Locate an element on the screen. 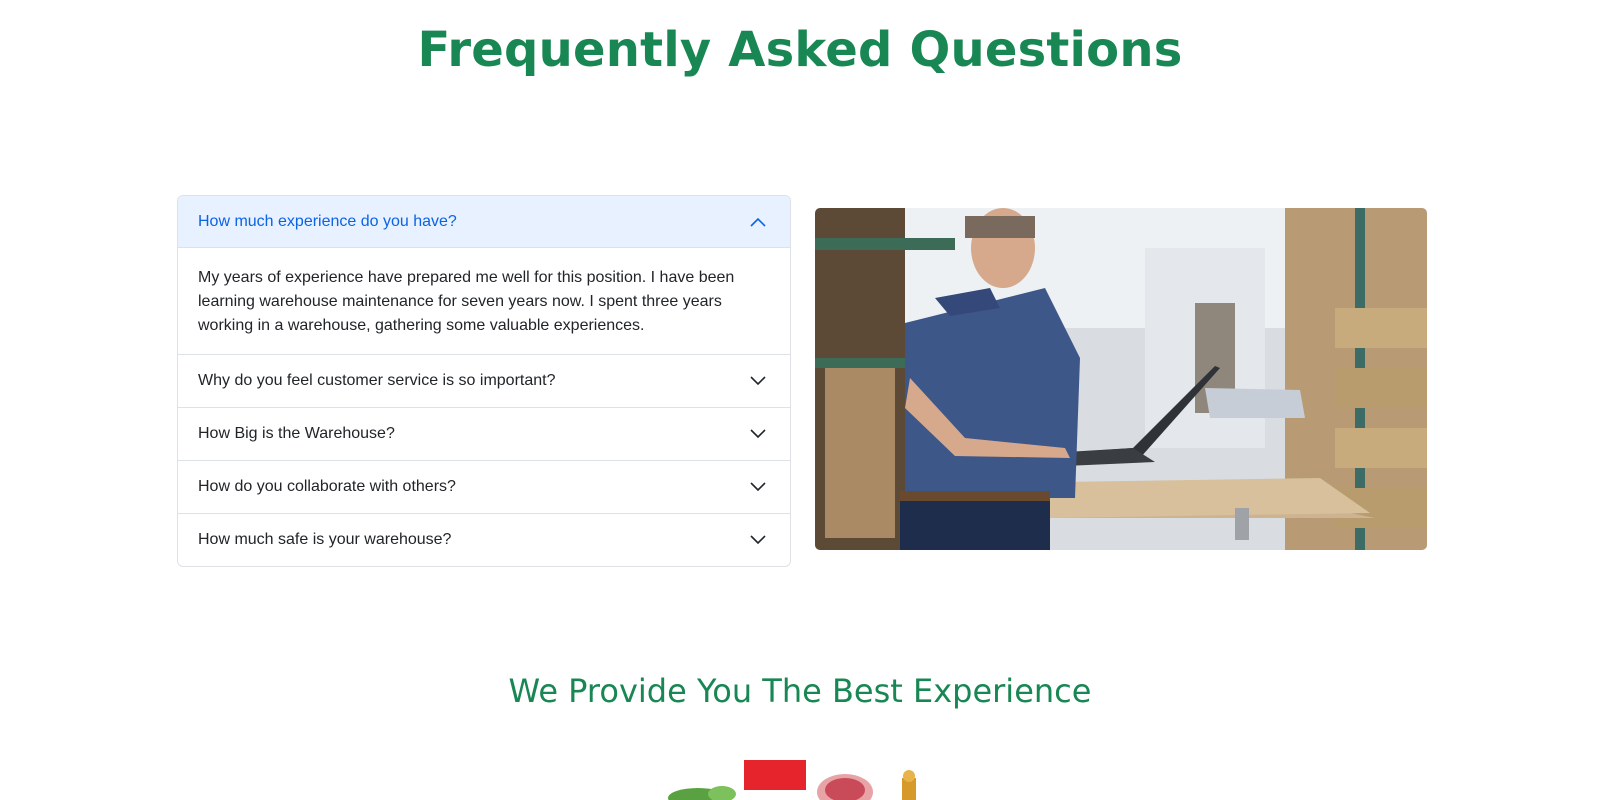 This screenshot has height=800, width=1600. chevron-up-icon is located at coordinates (758, 222).